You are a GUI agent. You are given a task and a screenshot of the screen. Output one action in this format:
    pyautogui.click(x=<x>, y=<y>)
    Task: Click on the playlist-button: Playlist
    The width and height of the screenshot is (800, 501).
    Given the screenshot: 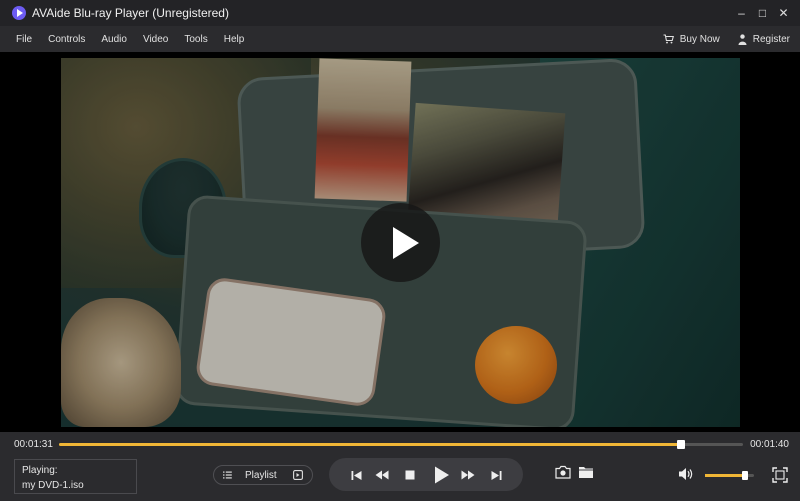 What is the action you would take?
    pyautogui.click(x=263, y=475)
    